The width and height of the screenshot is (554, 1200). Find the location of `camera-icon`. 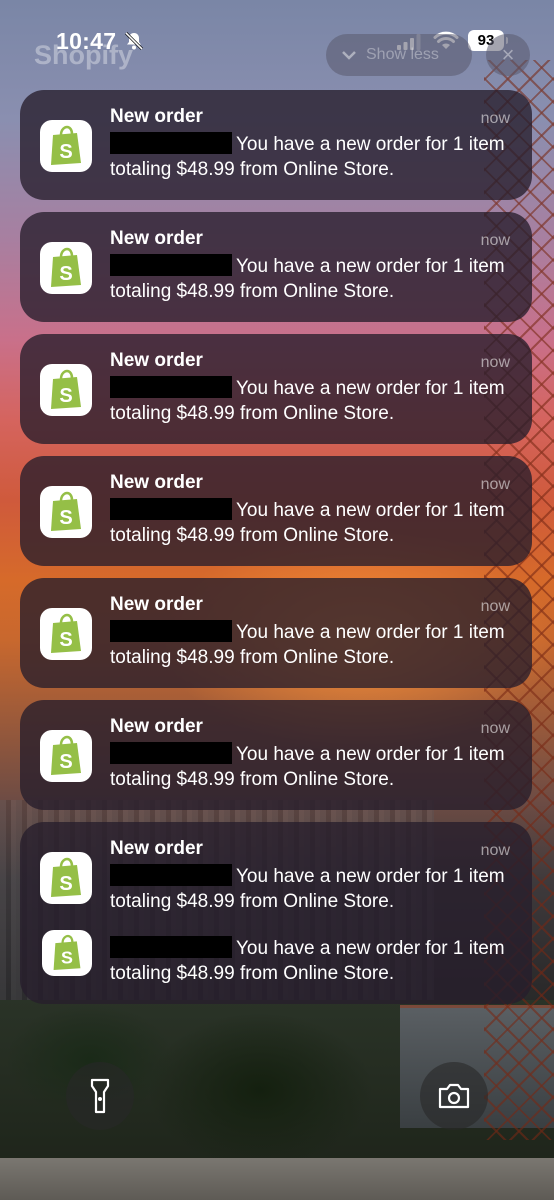

camera-icon is located at coordinates (454, 1096).